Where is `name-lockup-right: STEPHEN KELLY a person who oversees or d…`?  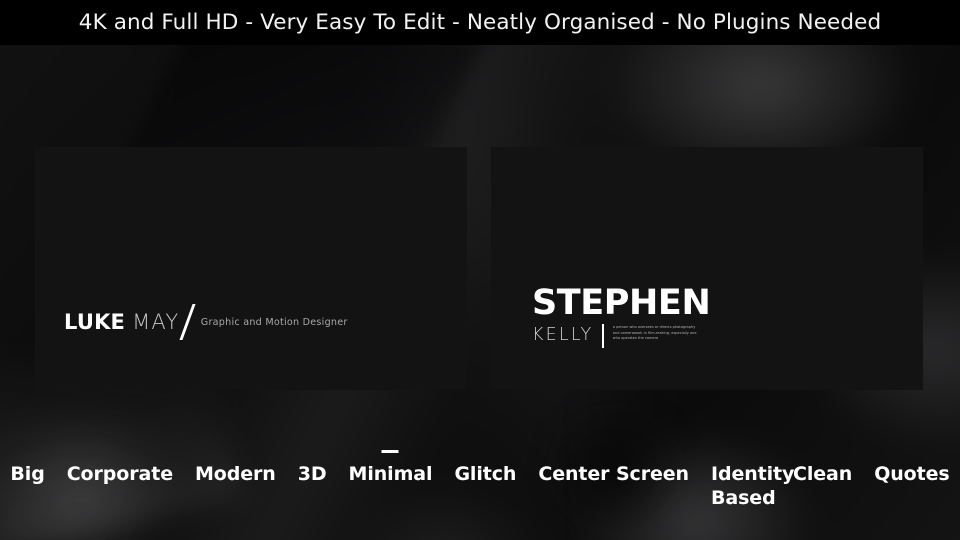
name-lockup-right: STEPHEN KELLY a person who oversees or d… is located at coordinates (707, 317).